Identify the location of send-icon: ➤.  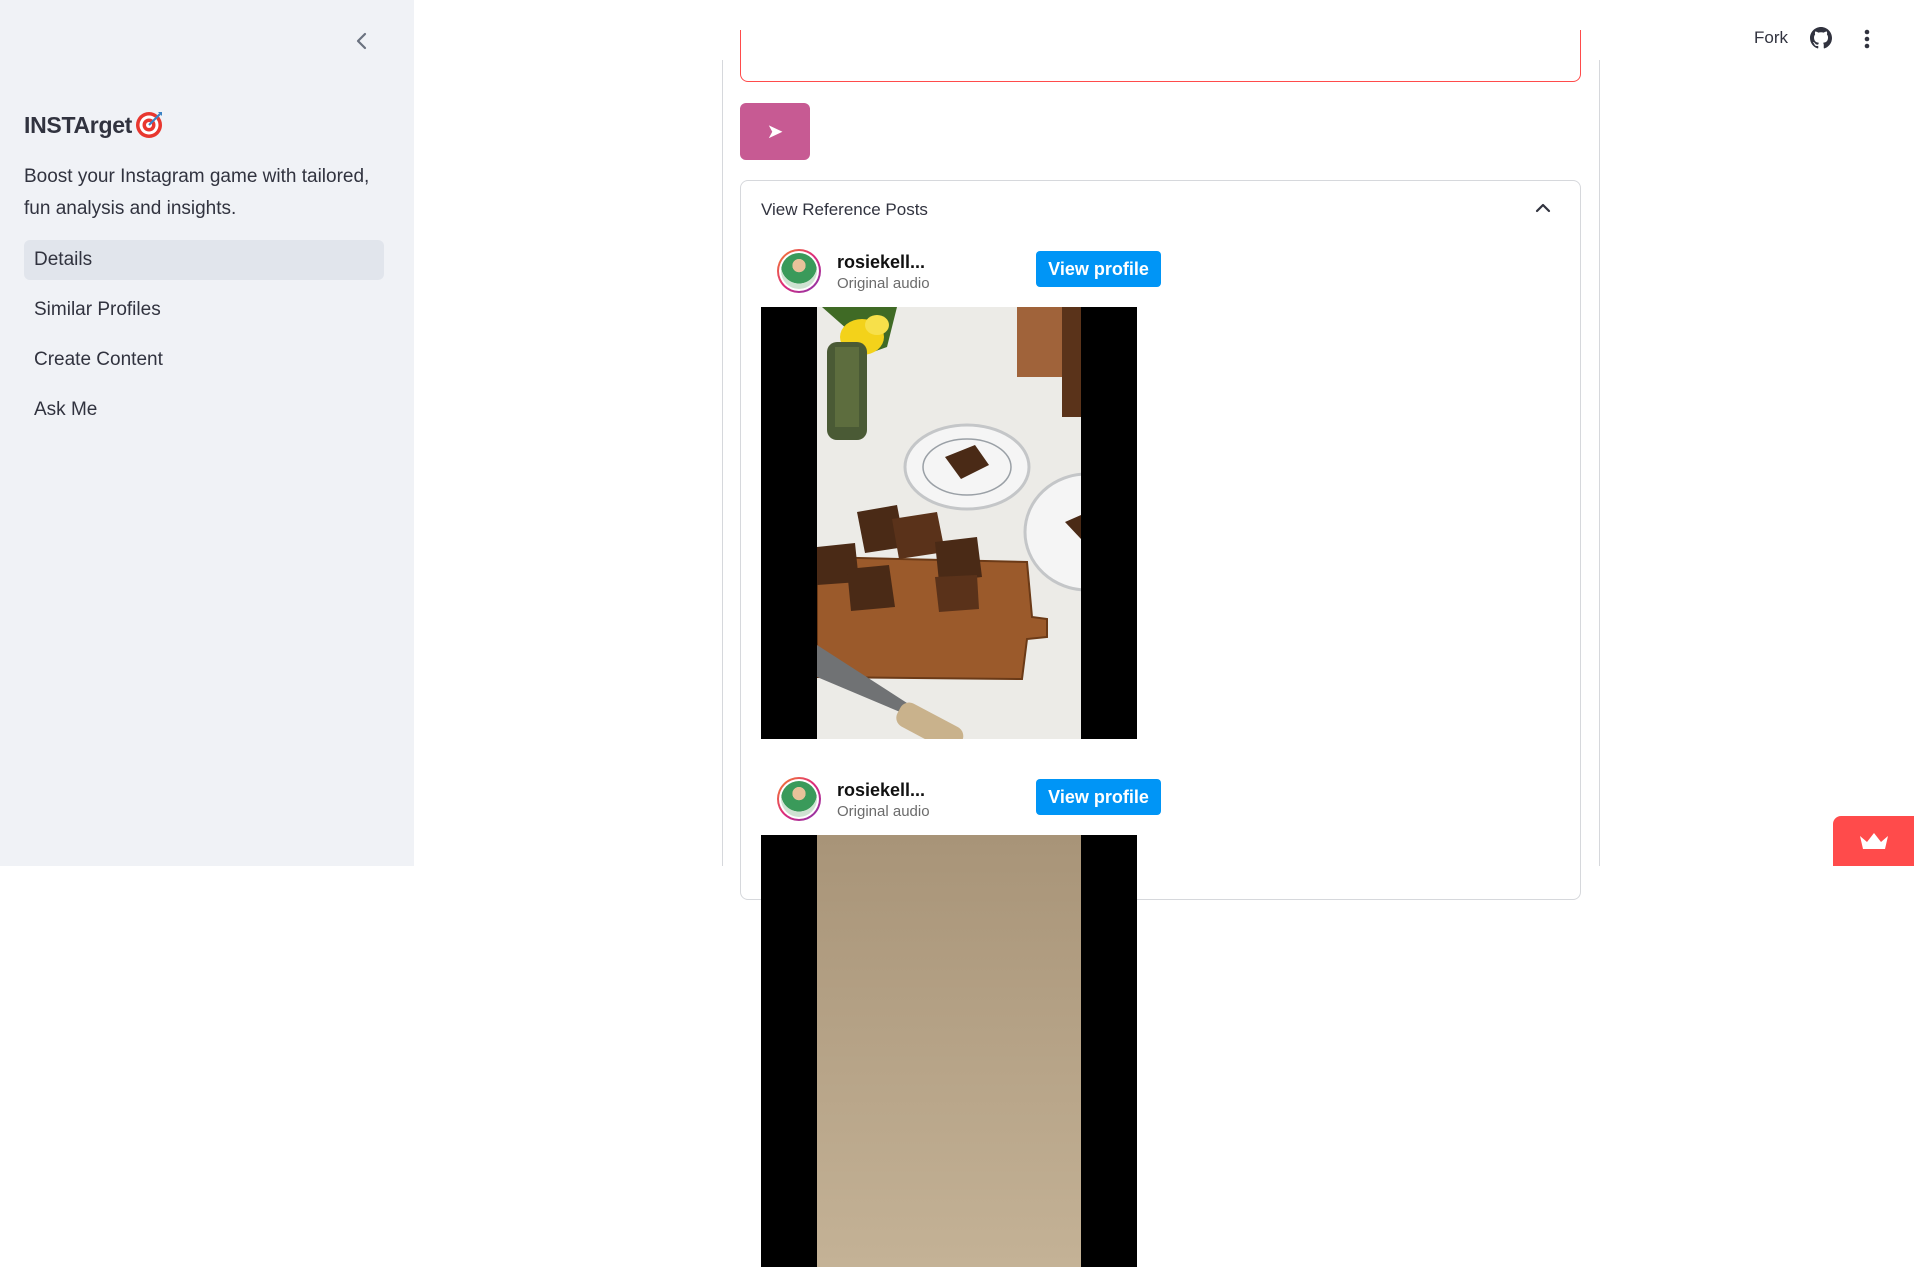
(775, 132).